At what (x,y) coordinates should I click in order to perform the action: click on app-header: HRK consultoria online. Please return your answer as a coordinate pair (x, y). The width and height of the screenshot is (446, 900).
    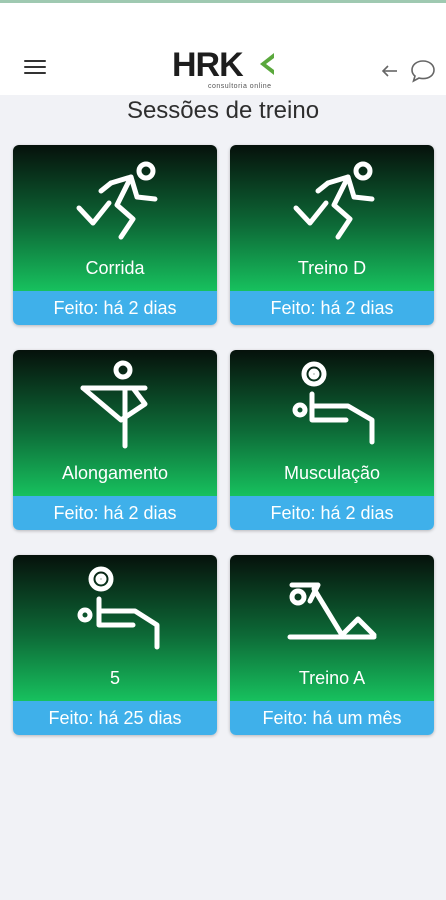
    Looking at the image, I should click on (223, 49).